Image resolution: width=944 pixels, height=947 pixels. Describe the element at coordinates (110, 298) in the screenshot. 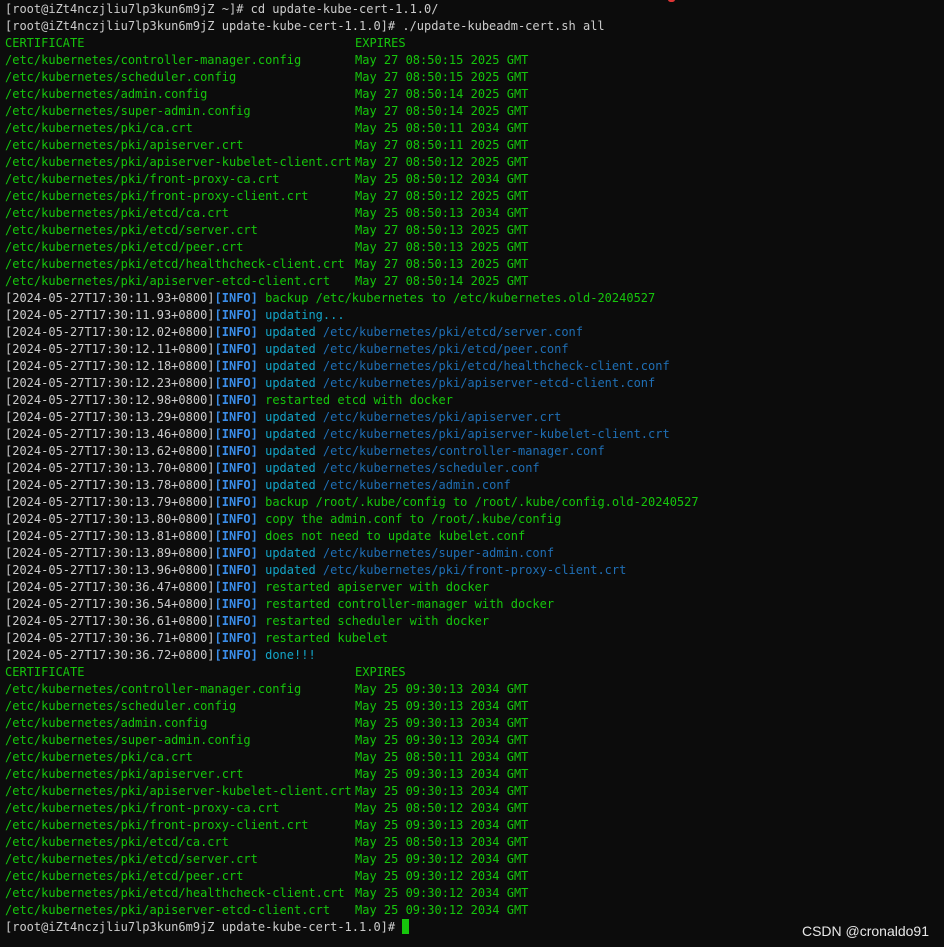

I see `log-timestamp: [2024-05-27T17:30:11.93+0800]` at that location.